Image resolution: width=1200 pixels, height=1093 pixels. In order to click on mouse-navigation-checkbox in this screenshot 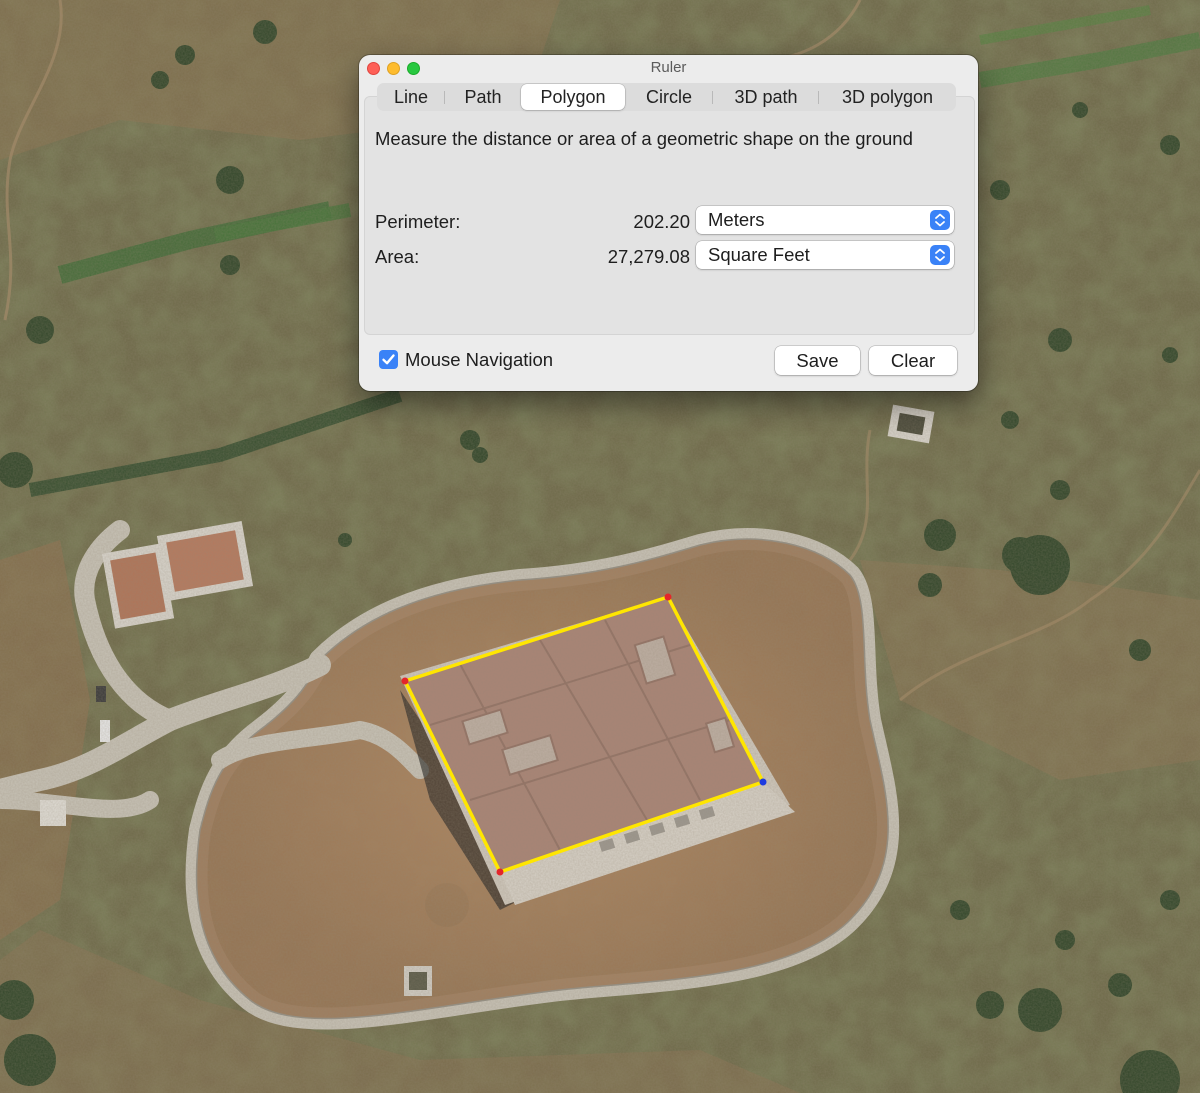, I will do `click(388, 359)`.